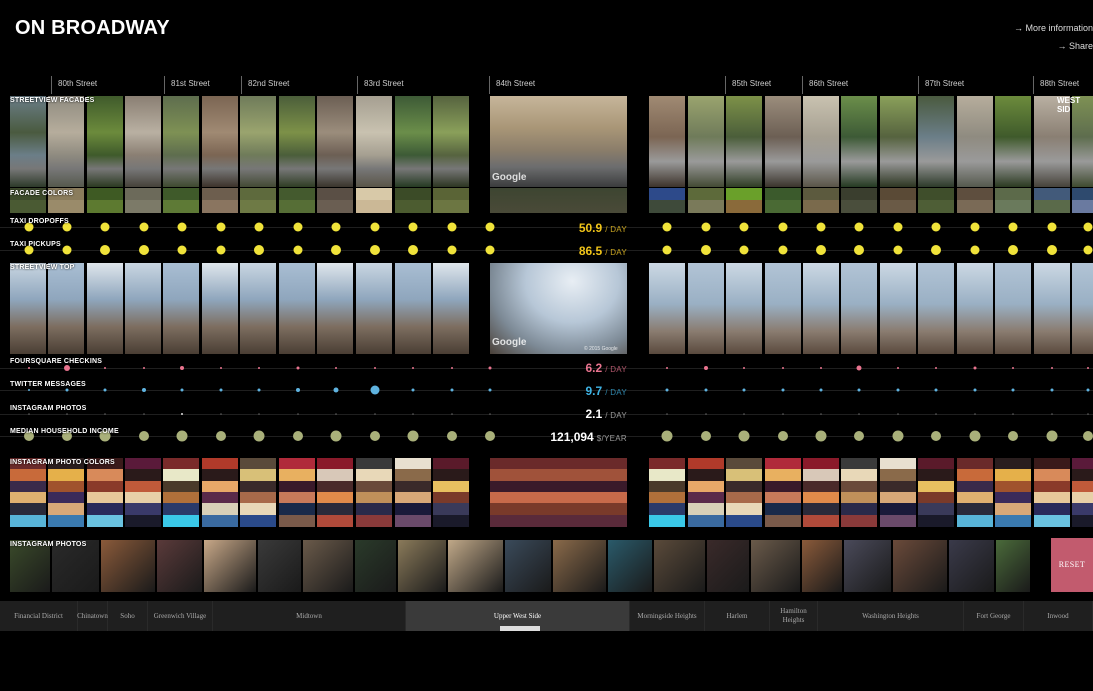 The image size is (1093, 691). What do you see at coordinates (309, 616) in the screenshot?
I see `neighborhood-midtown: Midtown` at bounding box center [309, 616].